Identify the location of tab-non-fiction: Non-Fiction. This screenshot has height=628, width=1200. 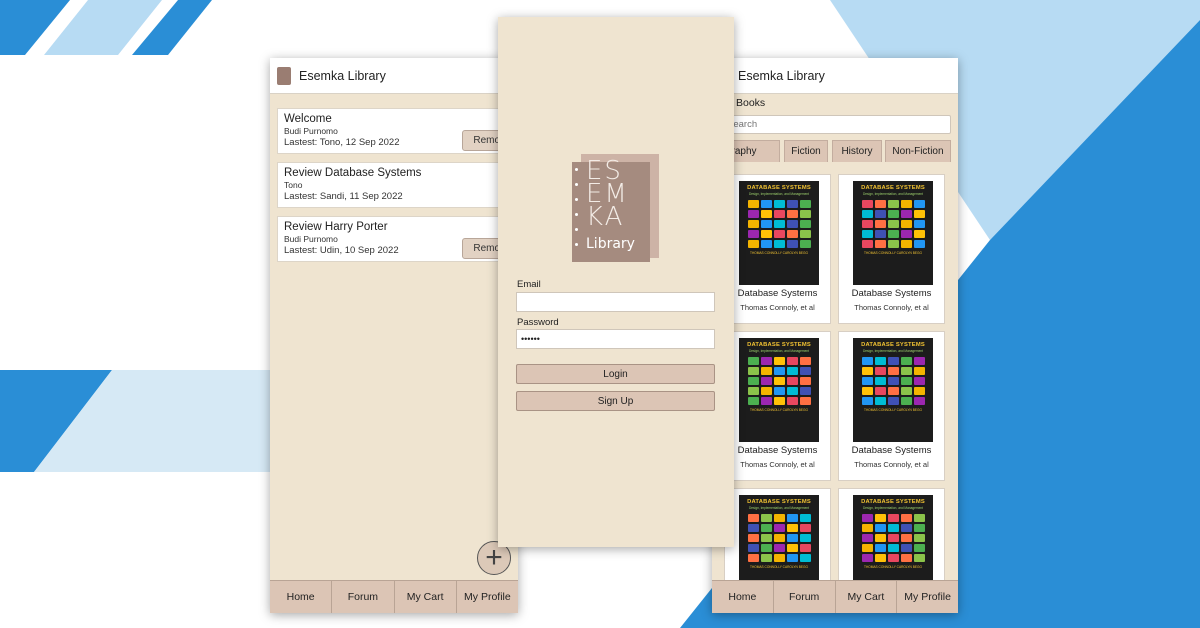
(918, 151).